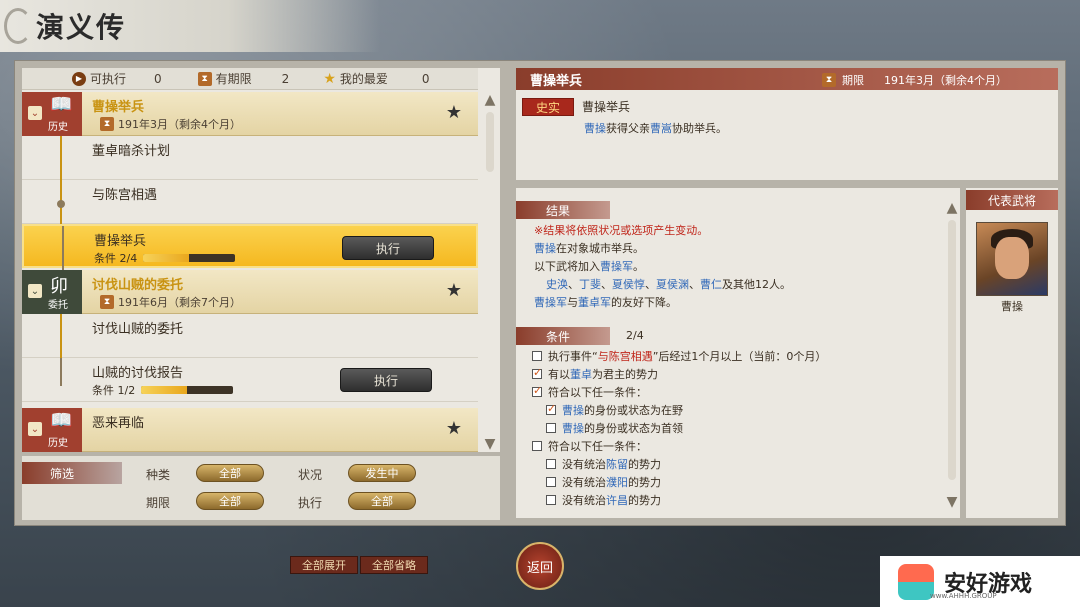 This screenshot has width=1080, height=607. What do you see at coordinates (603, 500) in the screenshot?
I see `condition-item: 没有统治许昌的势力` at bounding box center [603, 500].